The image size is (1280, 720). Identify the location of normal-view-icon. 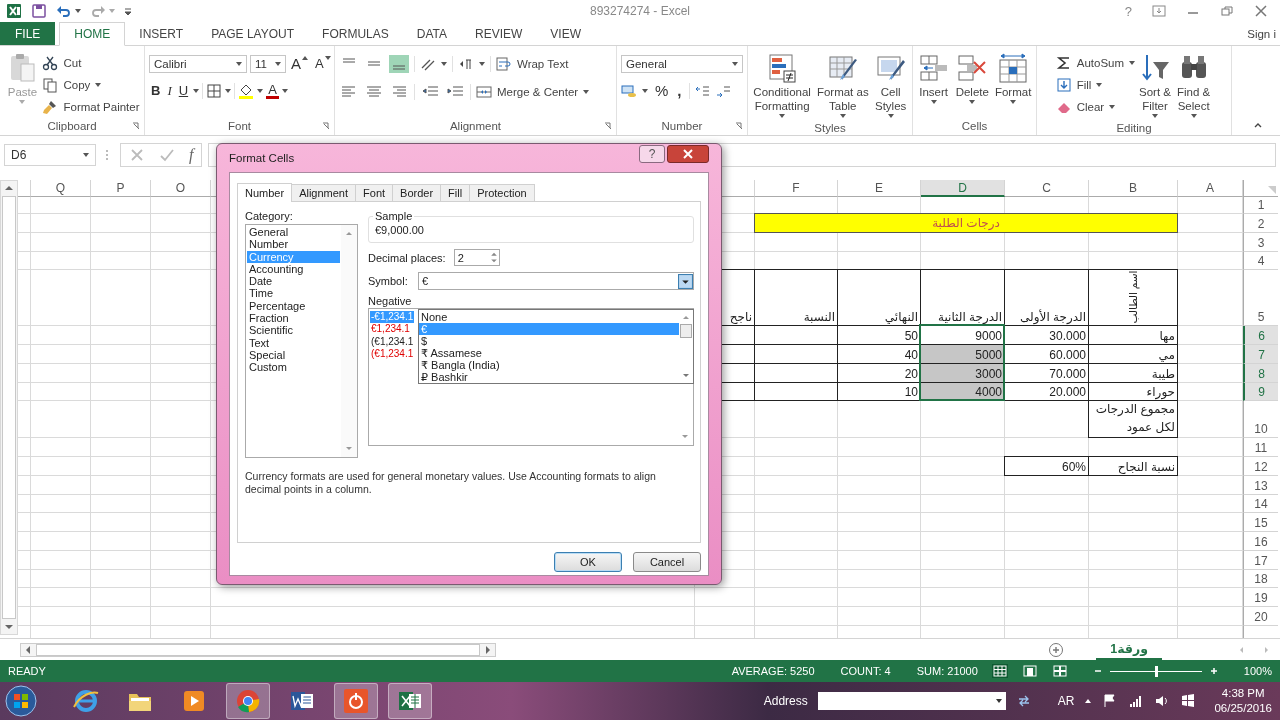
(999, 671).